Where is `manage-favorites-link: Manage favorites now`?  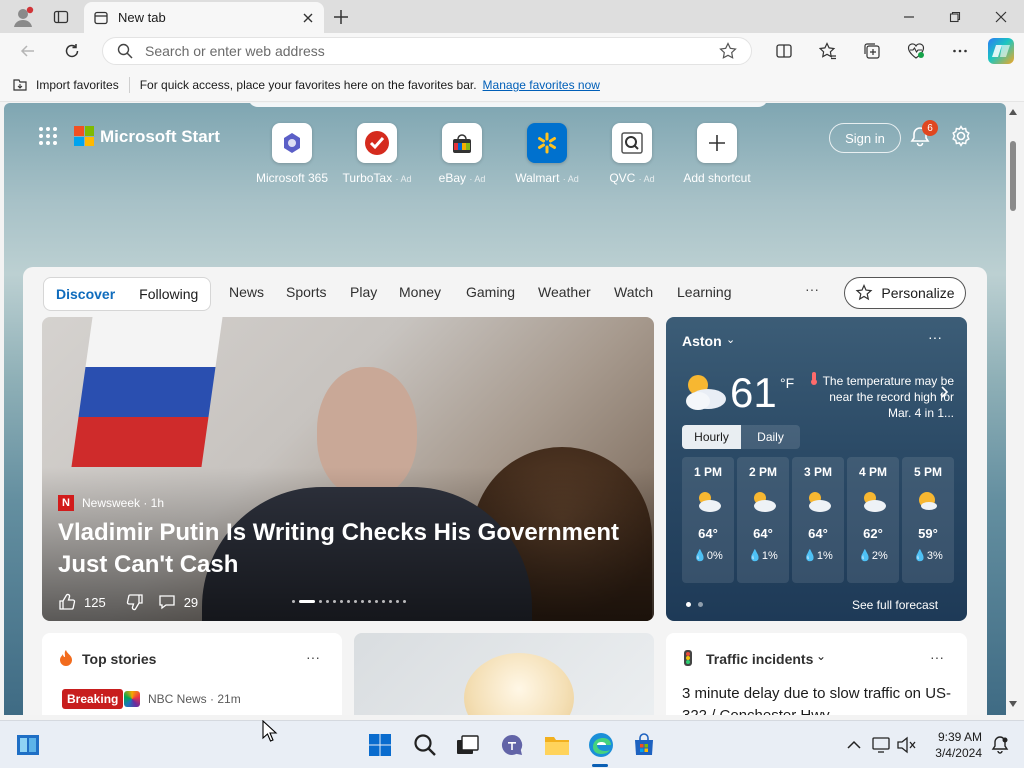
manage-favorites-link: Manage favorites now is located at coordinates (541, 85).